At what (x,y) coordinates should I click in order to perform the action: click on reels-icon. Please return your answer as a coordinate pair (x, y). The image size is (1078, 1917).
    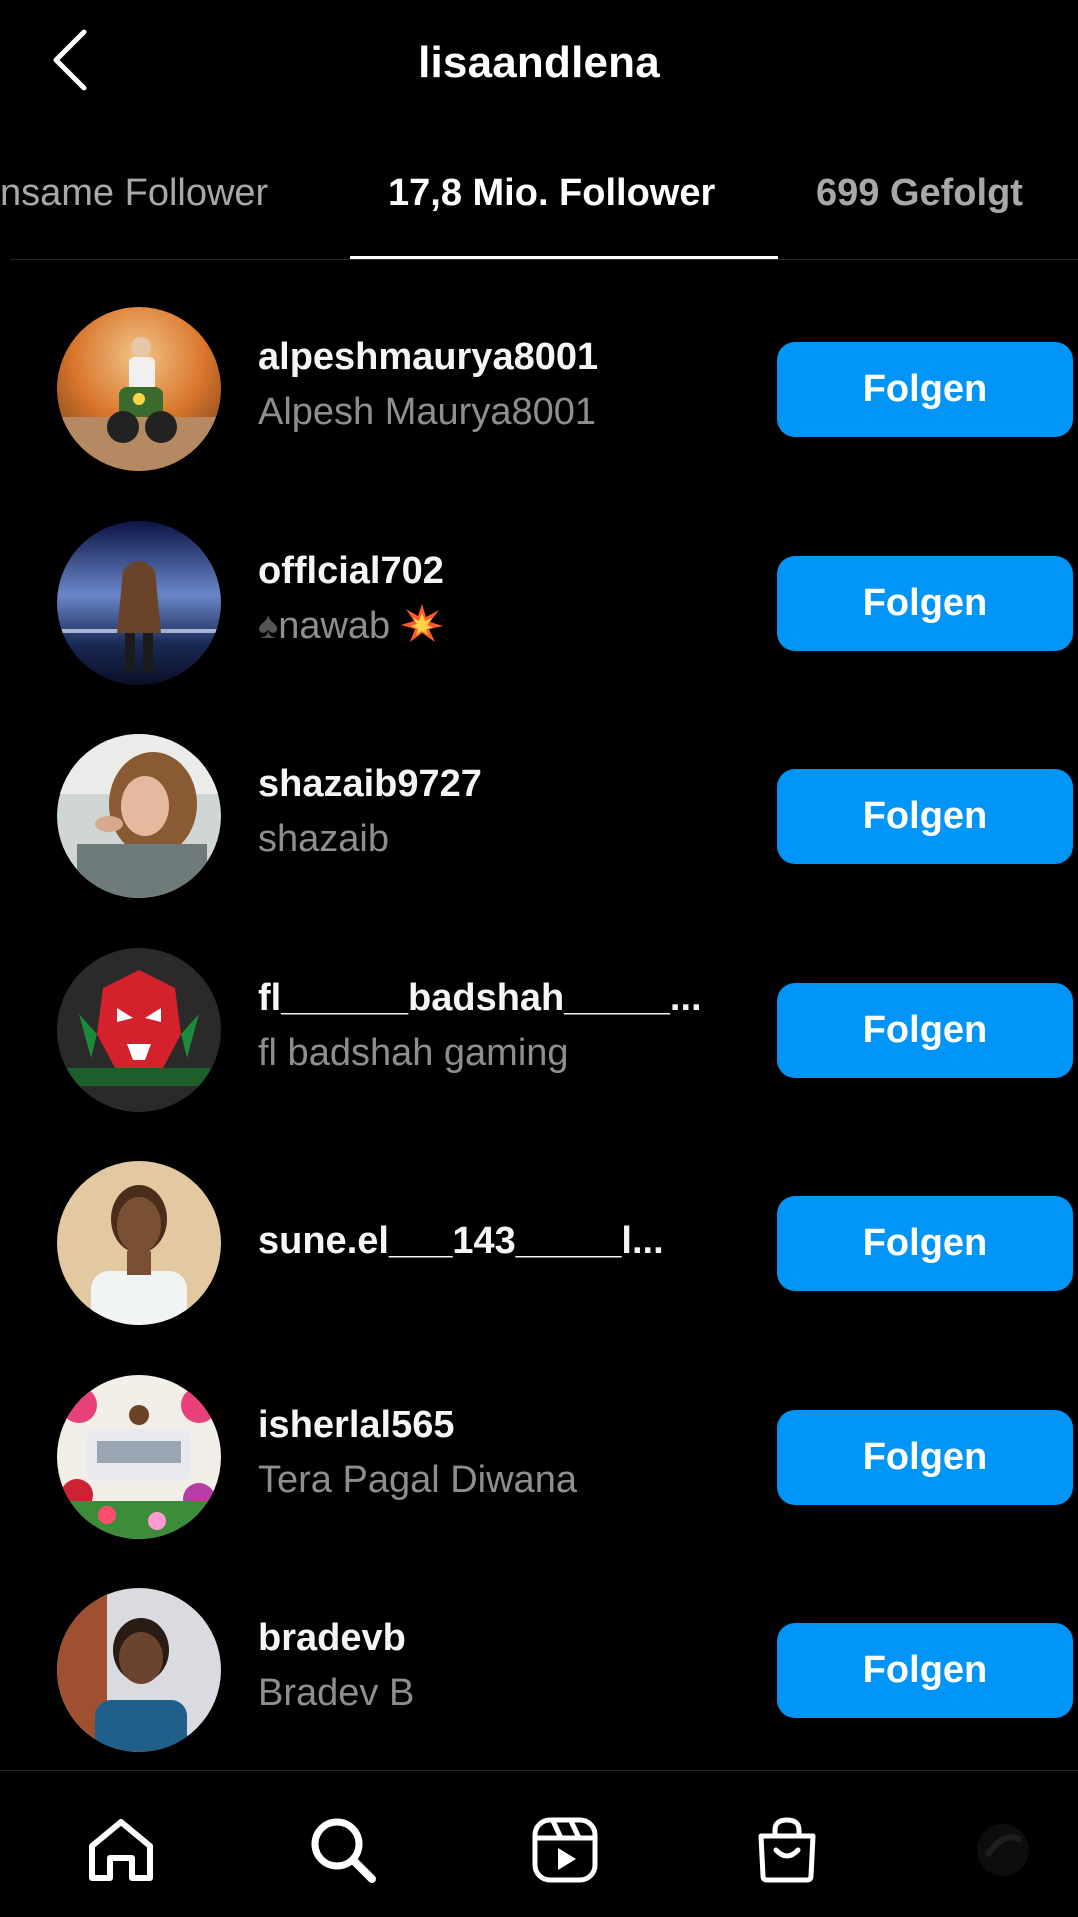
    Looking at the image, I should click on (565, 1850).